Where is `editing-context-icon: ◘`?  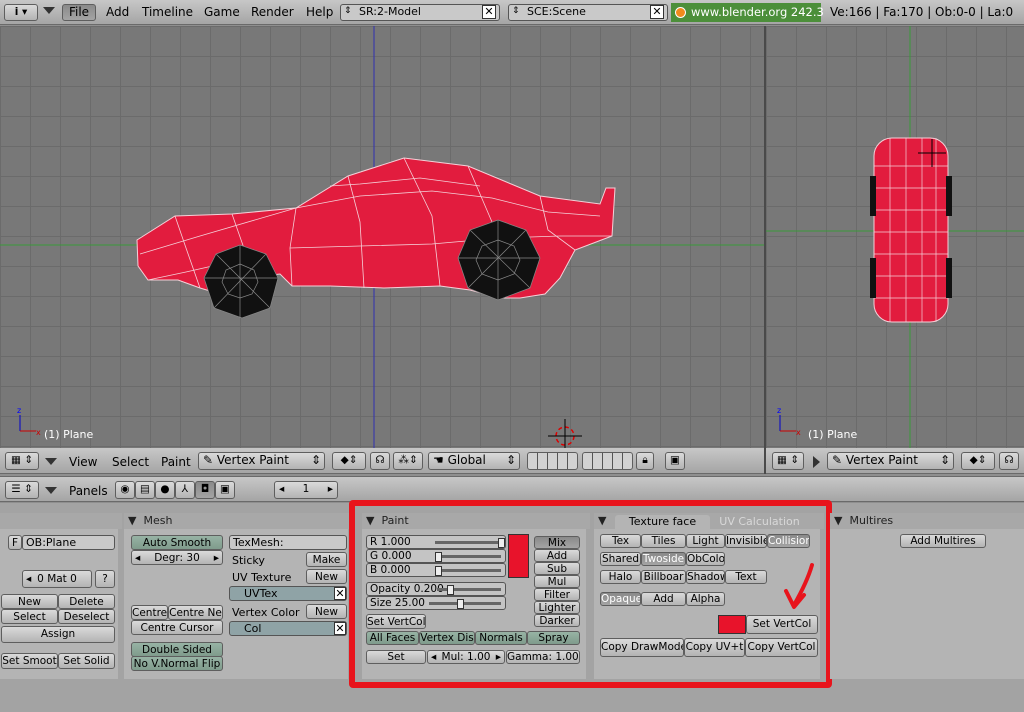
editing-context-icon: ◘ is located at coordinates (205, 490).